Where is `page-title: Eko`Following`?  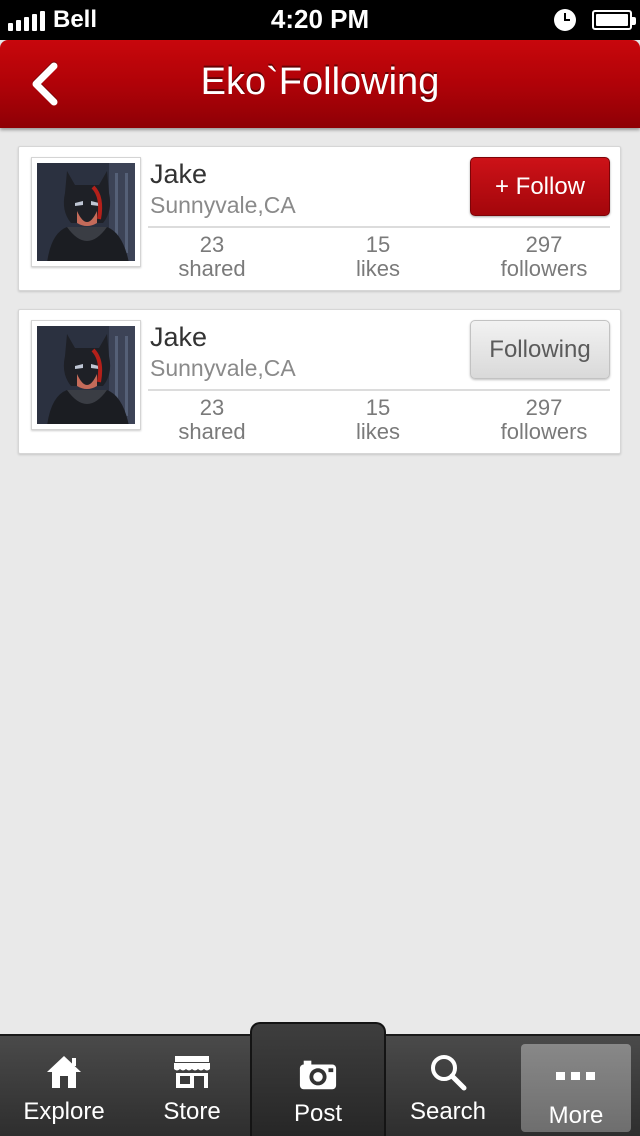
page-title: Eko`Following is located at coordinates (320, 82).